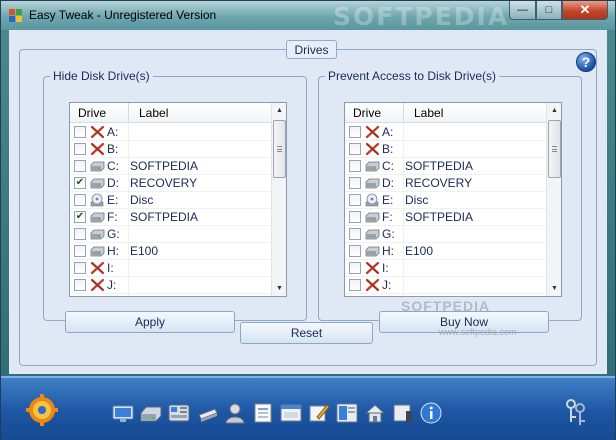 The width and height of the screenshot is (616, 440). I want to click on window-icon, so click(291, 413).